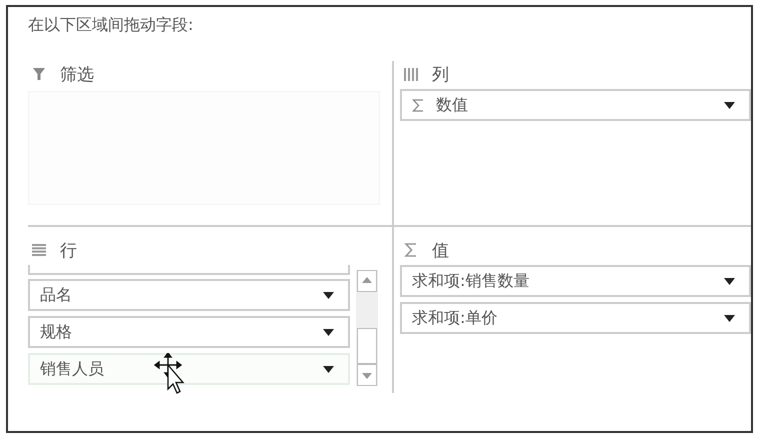 Image resolution: width=761 pixels, height=439 pixels. Describe the element at coordinates (39, 250) in the screenshot. I see `rows-icon` at that location.